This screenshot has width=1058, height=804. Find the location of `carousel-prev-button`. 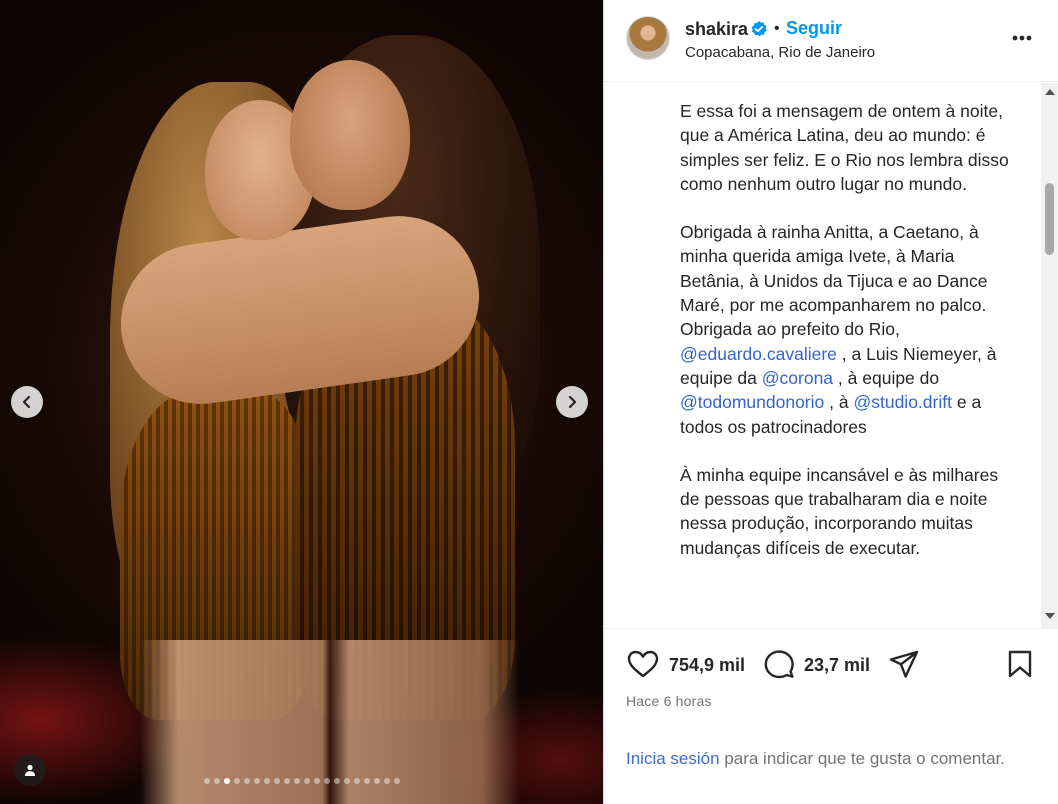

carousel-prev-button is located at coordinates (27, 402).